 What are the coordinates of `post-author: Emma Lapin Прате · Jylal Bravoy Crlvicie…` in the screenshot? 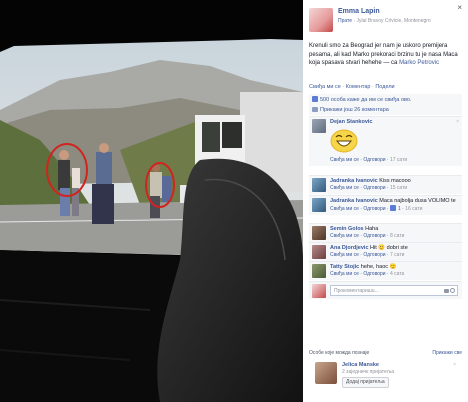 It's located at (370, 20).